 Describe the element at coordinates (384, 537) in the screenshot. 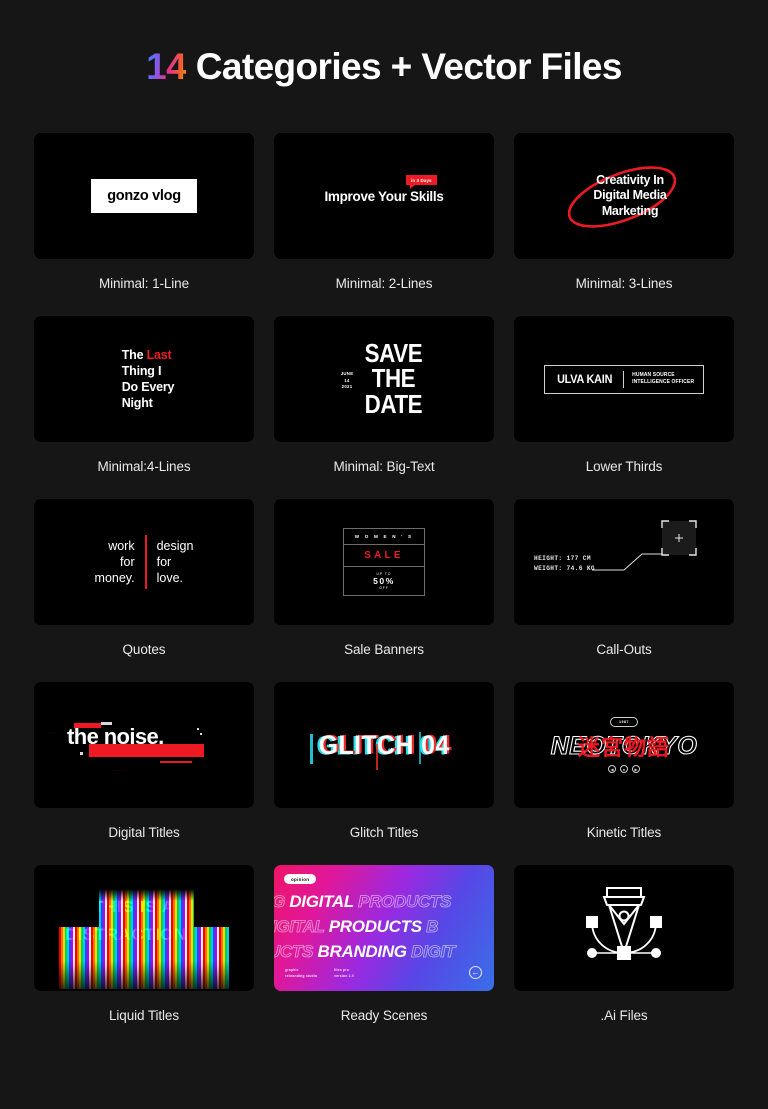

I see `sale-row-womens: W O M E N ' S` at that location.